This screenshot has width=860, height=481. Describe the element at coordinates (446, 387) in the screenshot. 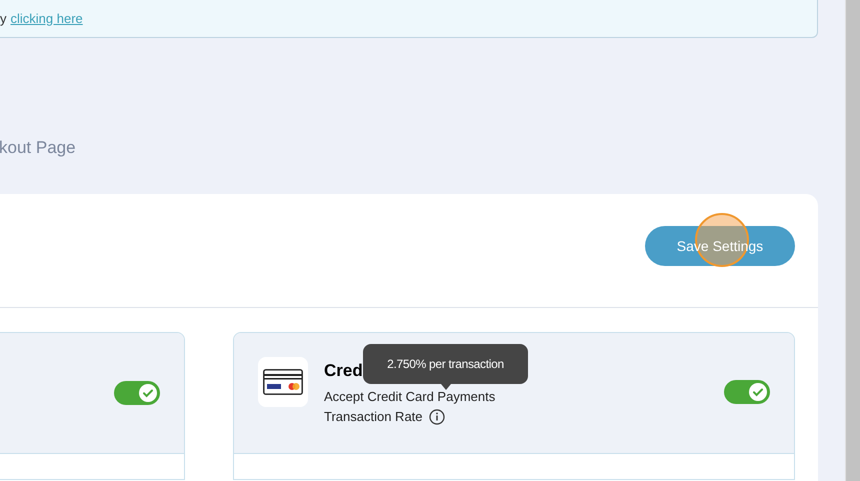

I see `tooltip-arrow` at that location.